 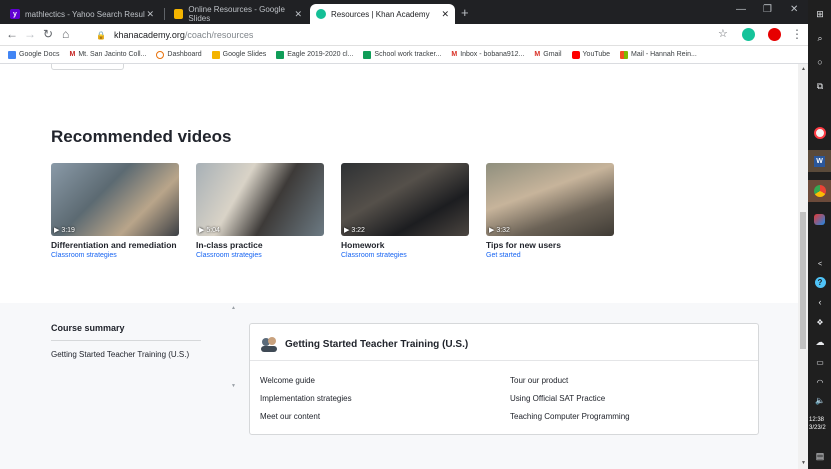 I want to click on tab-title: mathlectics - Yahoo Search Resul, so click(x=85, y=14).